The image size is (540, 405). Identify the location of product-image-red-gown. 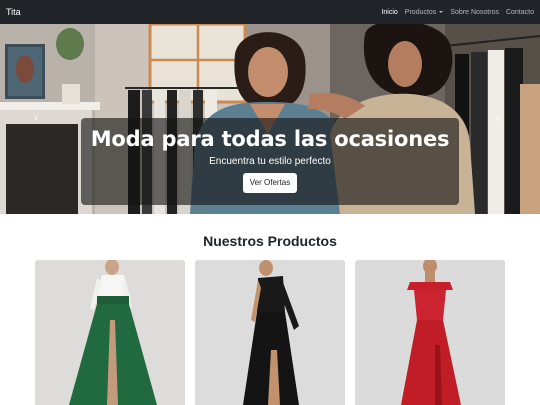
(430, 332).